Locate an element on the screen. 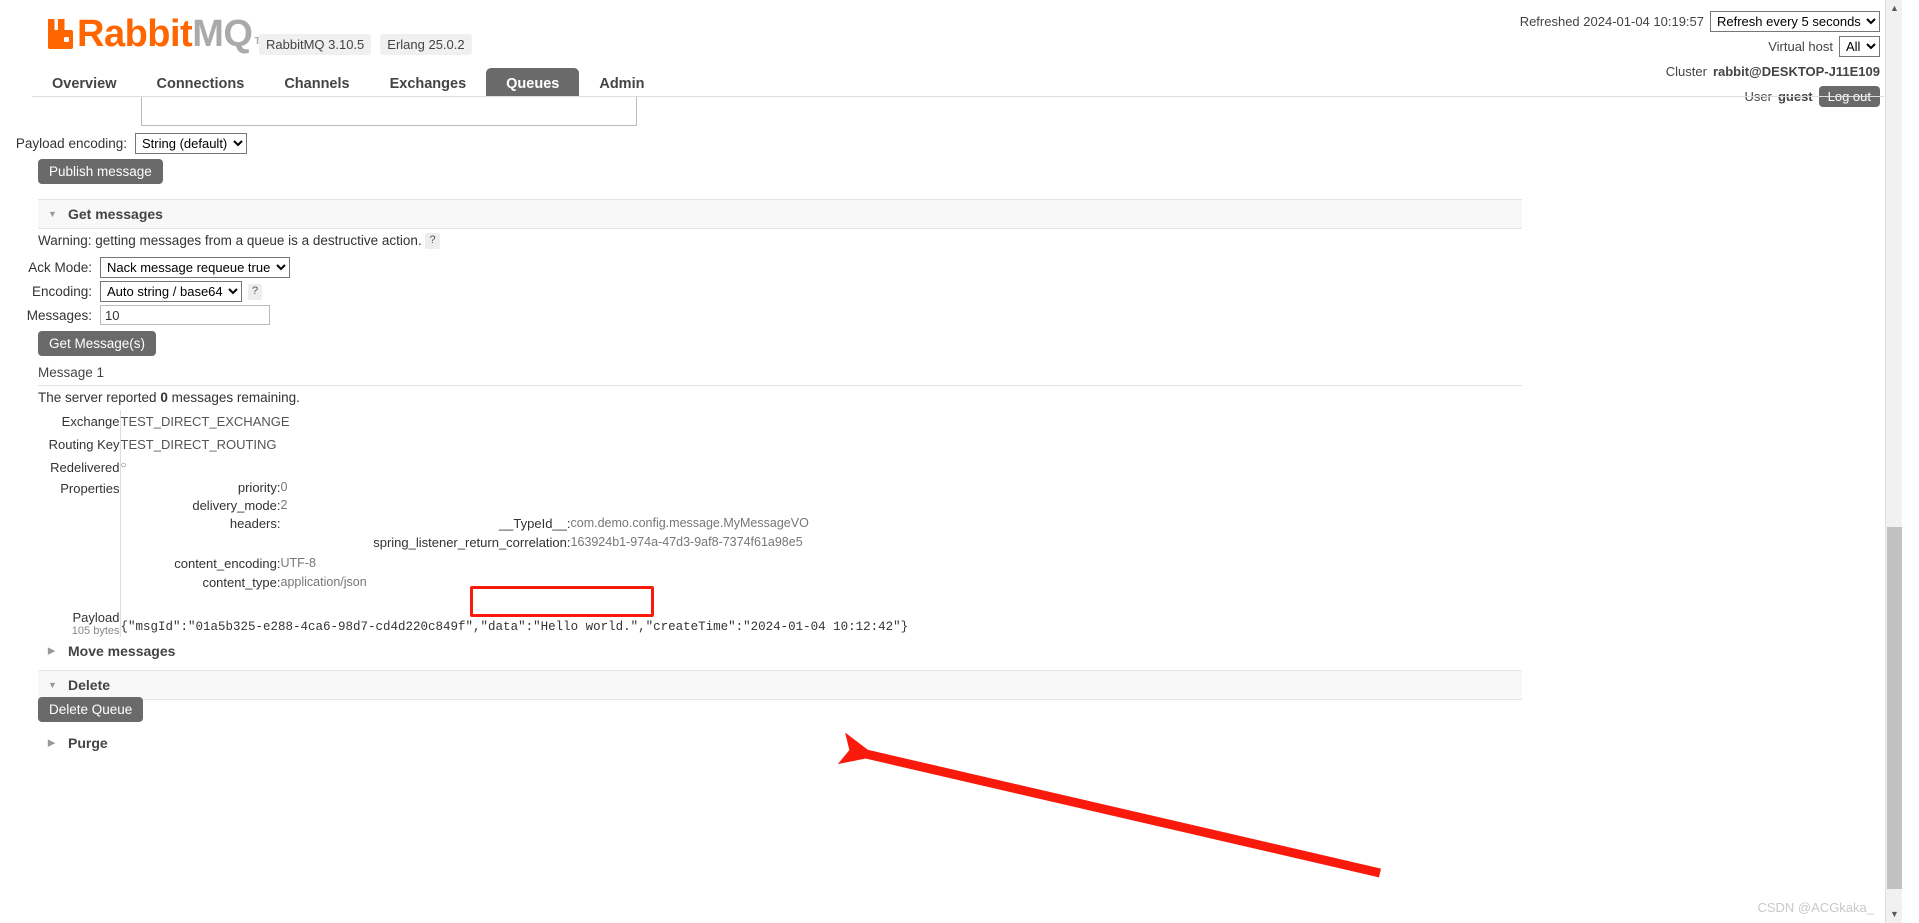 The image size is (1919, 923). logo-text-rabbit: Rabbit is located at coordinates (135, 34).